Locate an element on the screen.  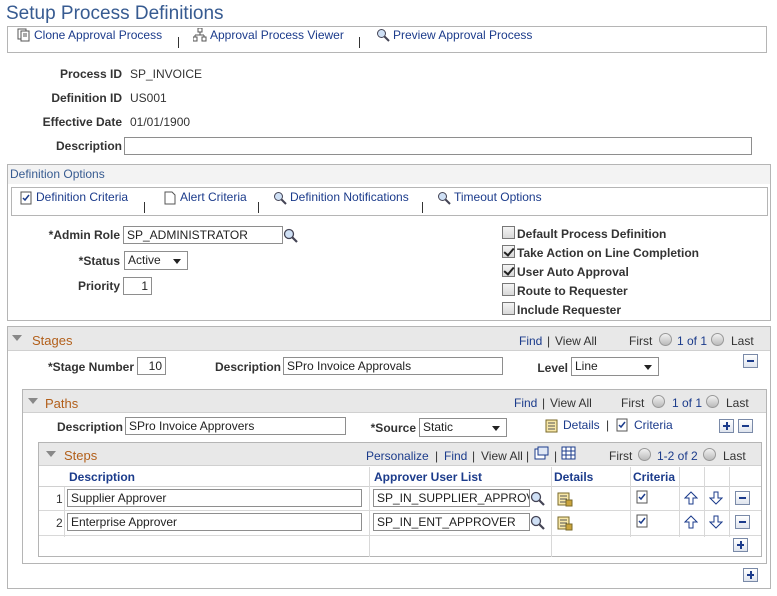
paths-last-label: Last is located at coordinates (737, 403).